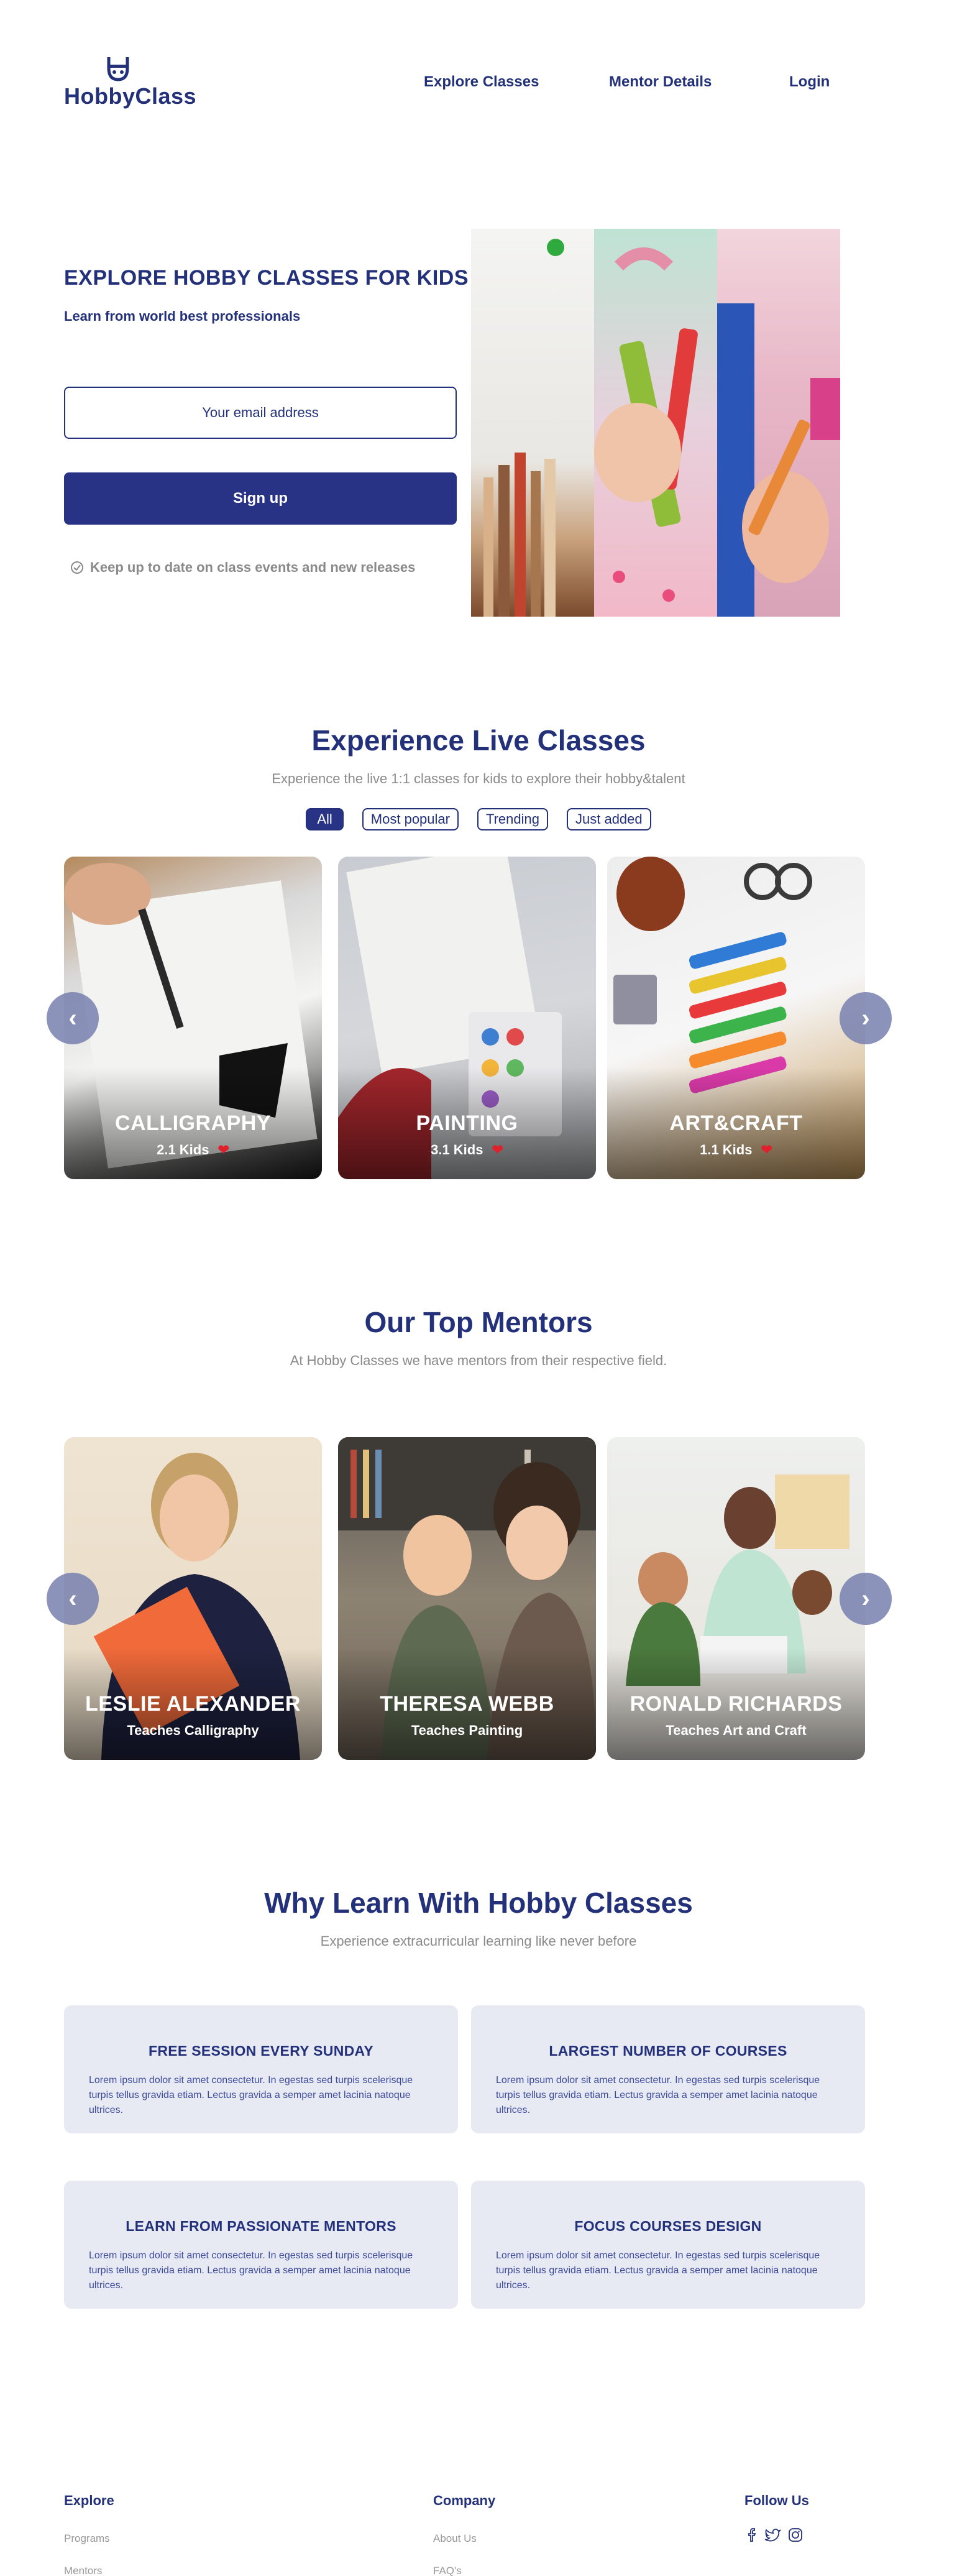 The height and width of the screenshot is (2576, 957). Describe the element at coordinates (668, 2226) in the screenshot. I see `why-card-title: FOCUS COURSES DESIGN` at that location.